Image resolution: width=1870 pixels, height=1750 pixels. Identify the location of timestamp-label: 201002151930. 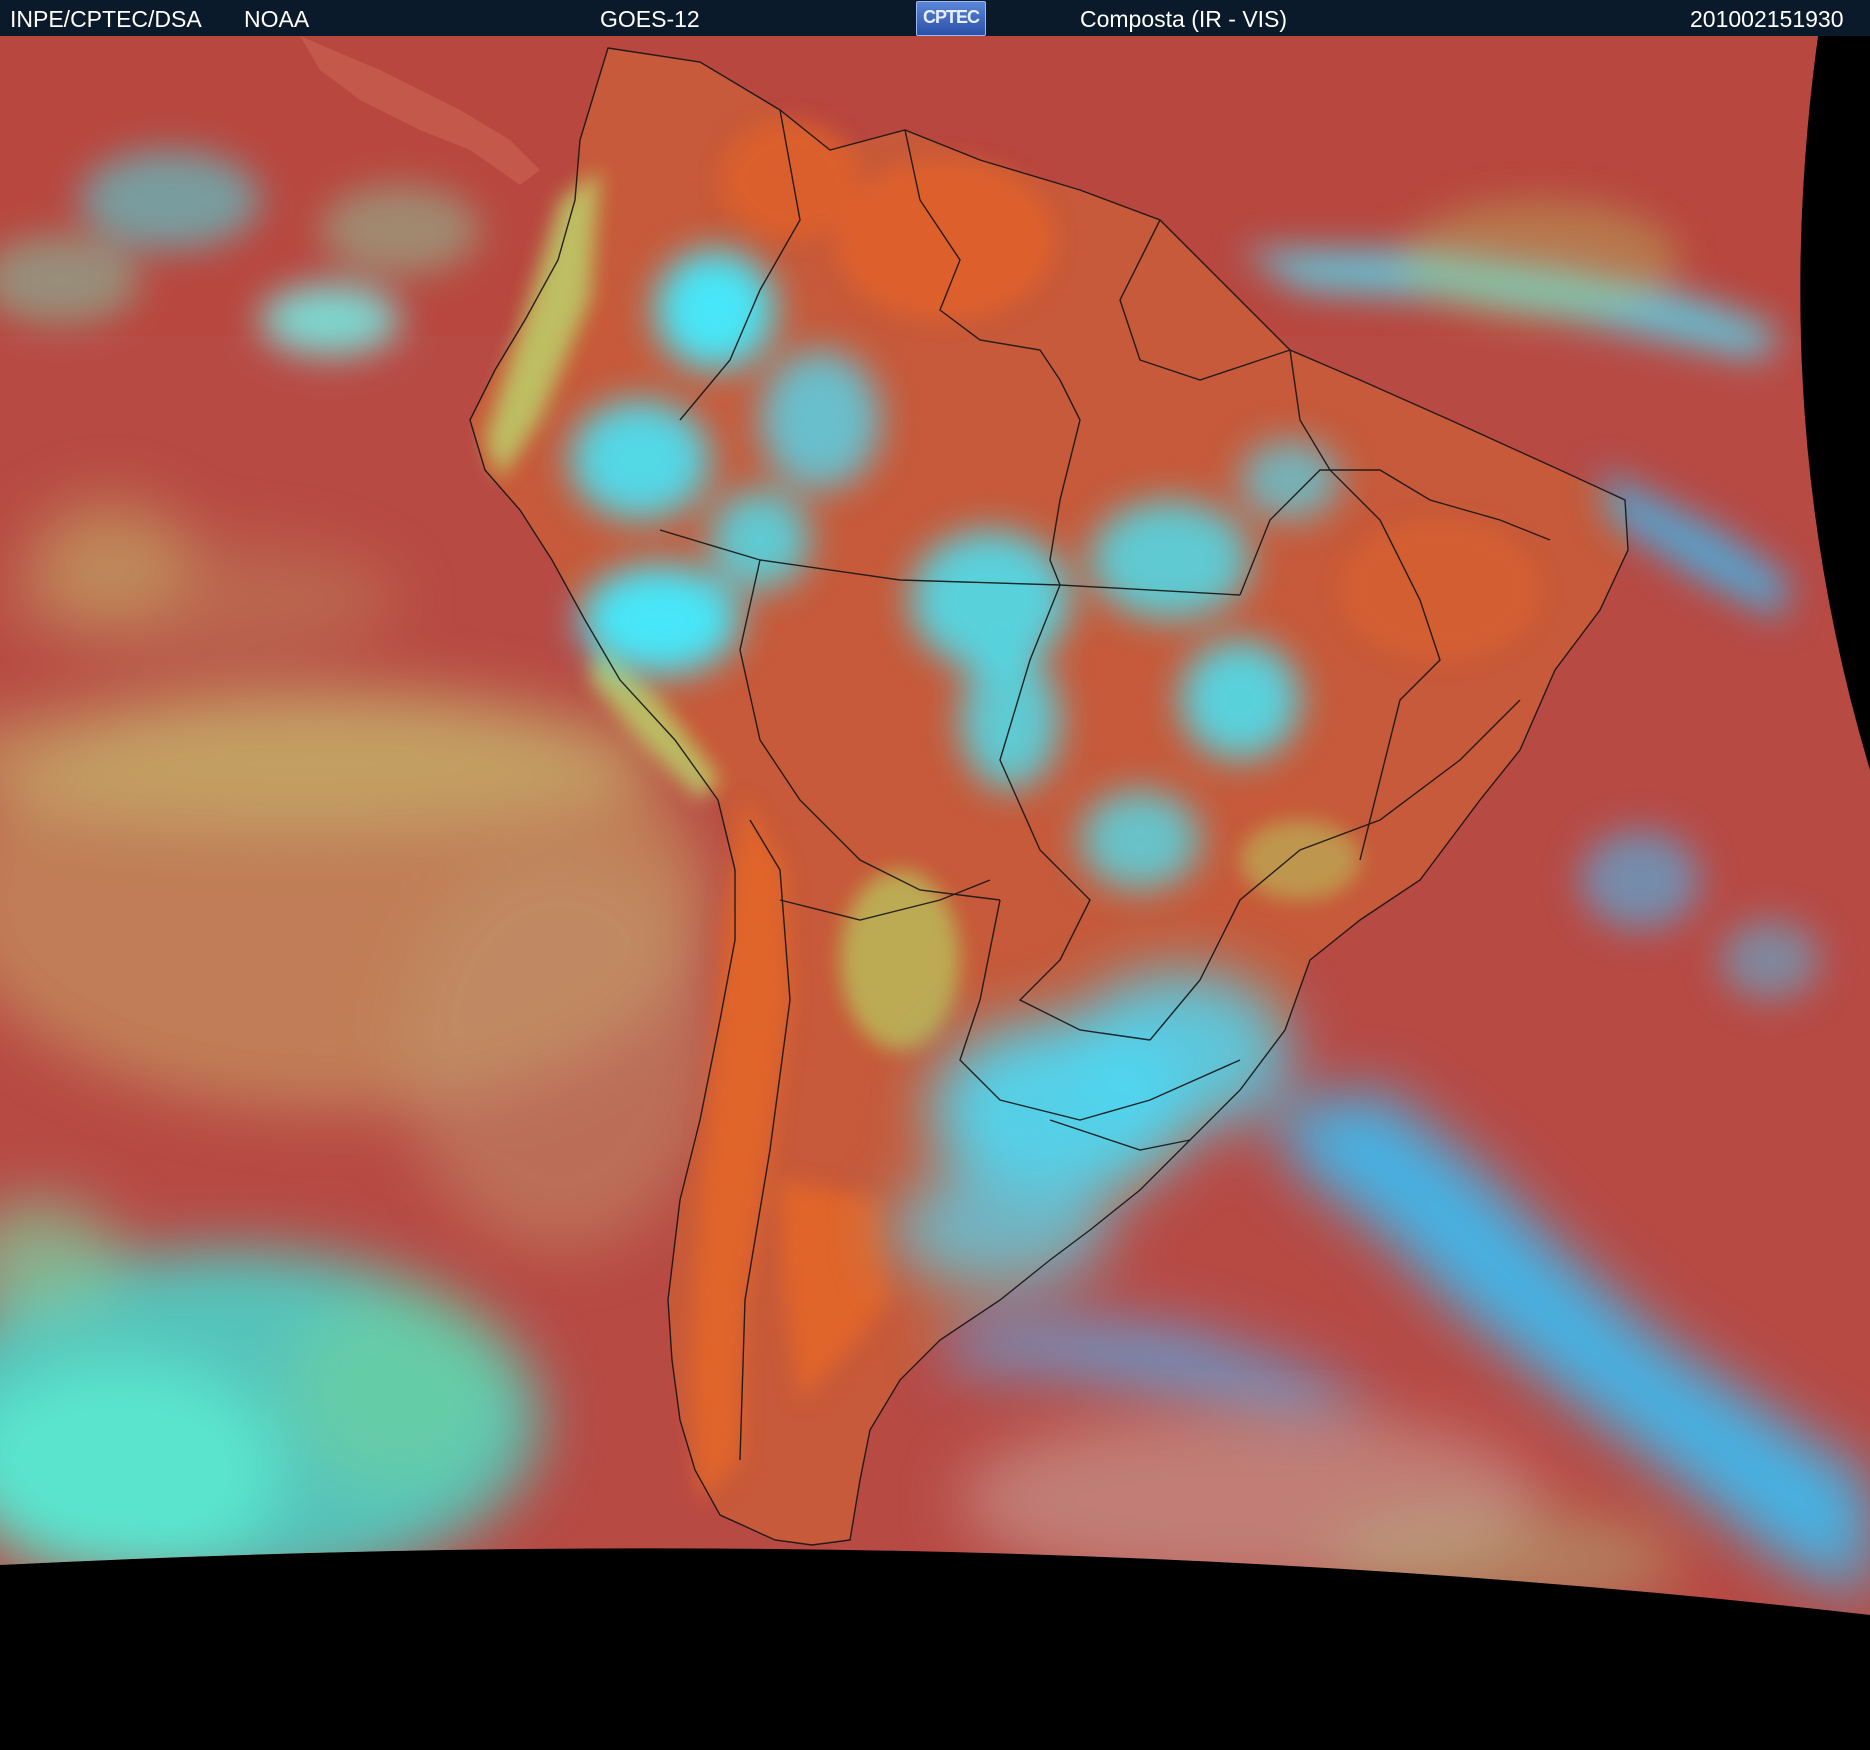
(1767, 19).